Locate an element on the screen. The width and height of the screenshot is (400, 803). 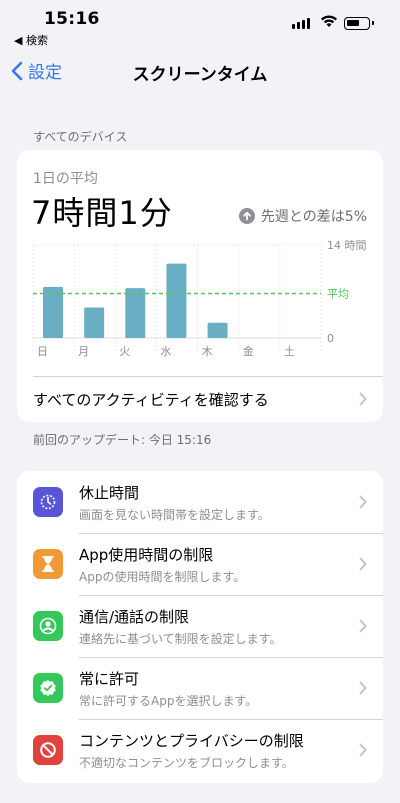
last-updated-label: 前回のアップデート: 今日 15:16 is located at coordinates (122, 440).